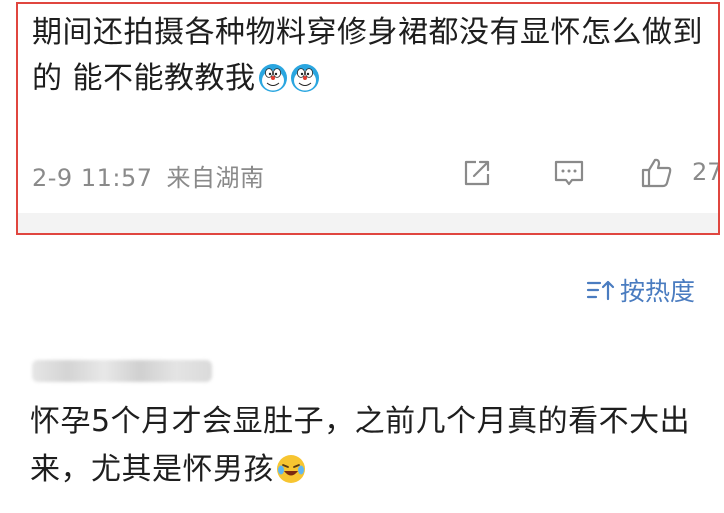  Describe the element at coordinates (122, 371) in the screenshot. I see `reply-username-blurred` at that location.